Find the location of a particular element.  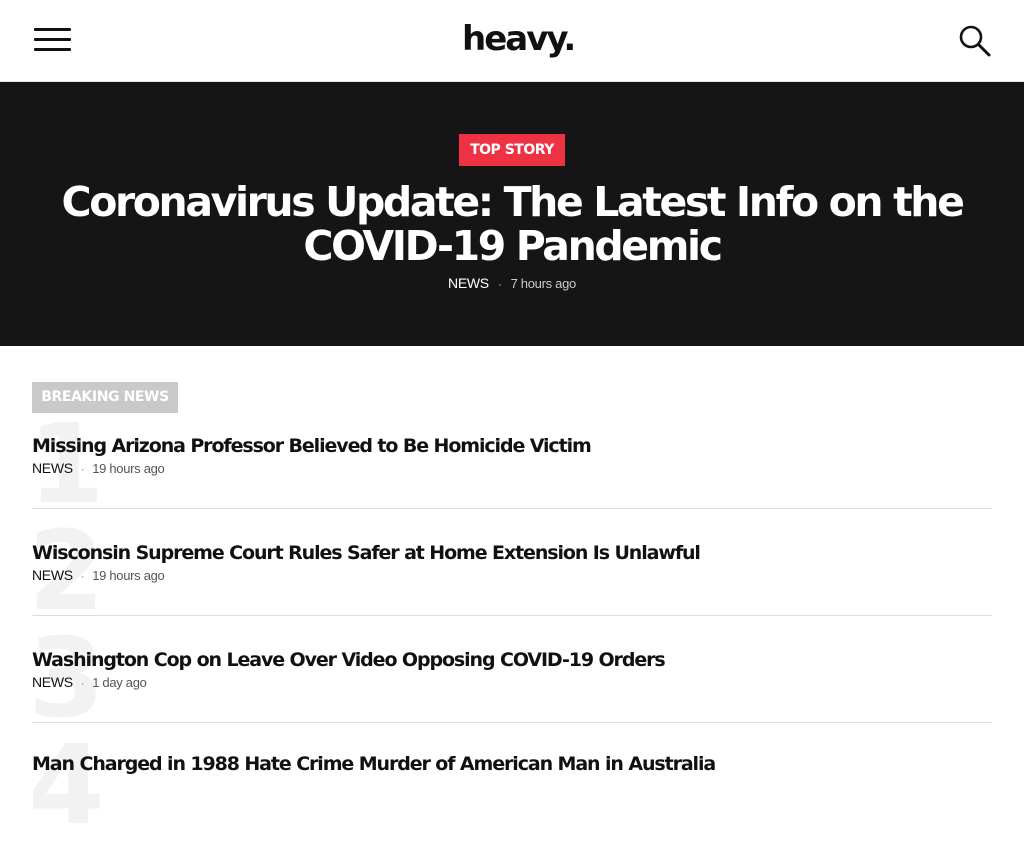

hero-meta: NEWS · 7 hours ago is located at coordinates (512, 283).